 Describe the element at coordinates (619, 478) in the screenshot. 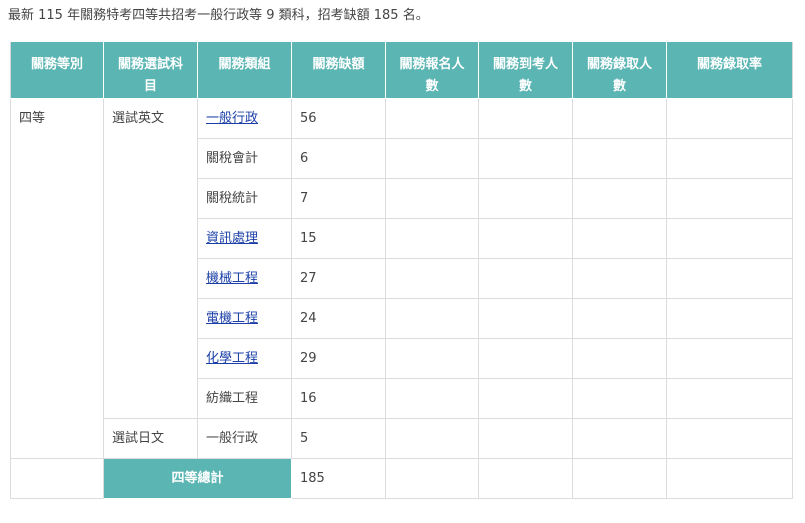

I see `total-admitted-cell` at that location.